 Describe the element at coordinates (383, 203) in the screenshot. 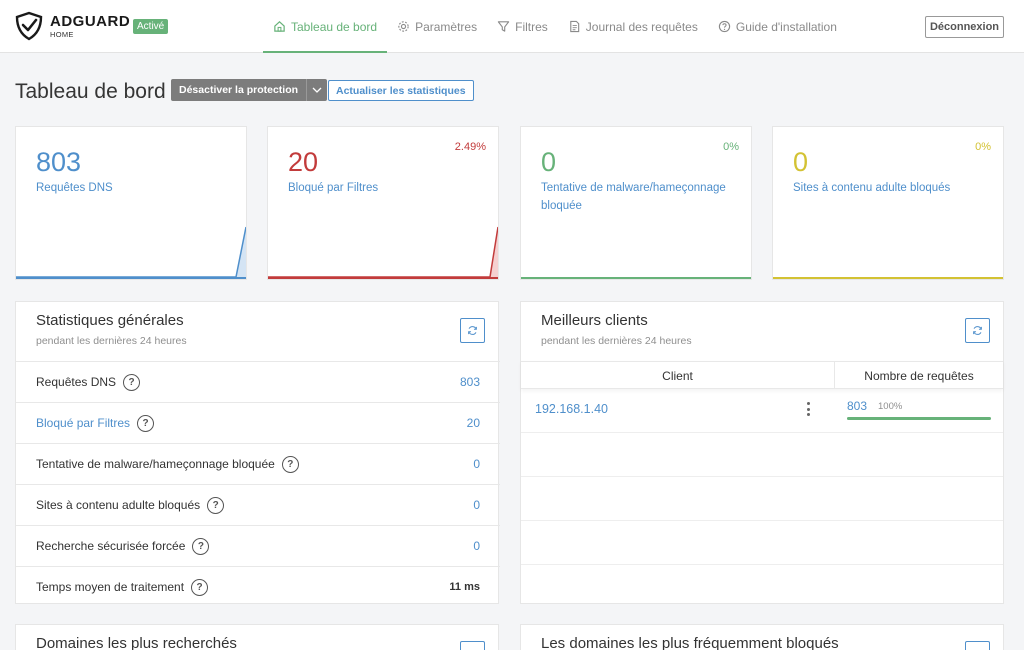

I see `blocked-filters-card: 2.49% 20 Bloqué par Filtres` at that location.